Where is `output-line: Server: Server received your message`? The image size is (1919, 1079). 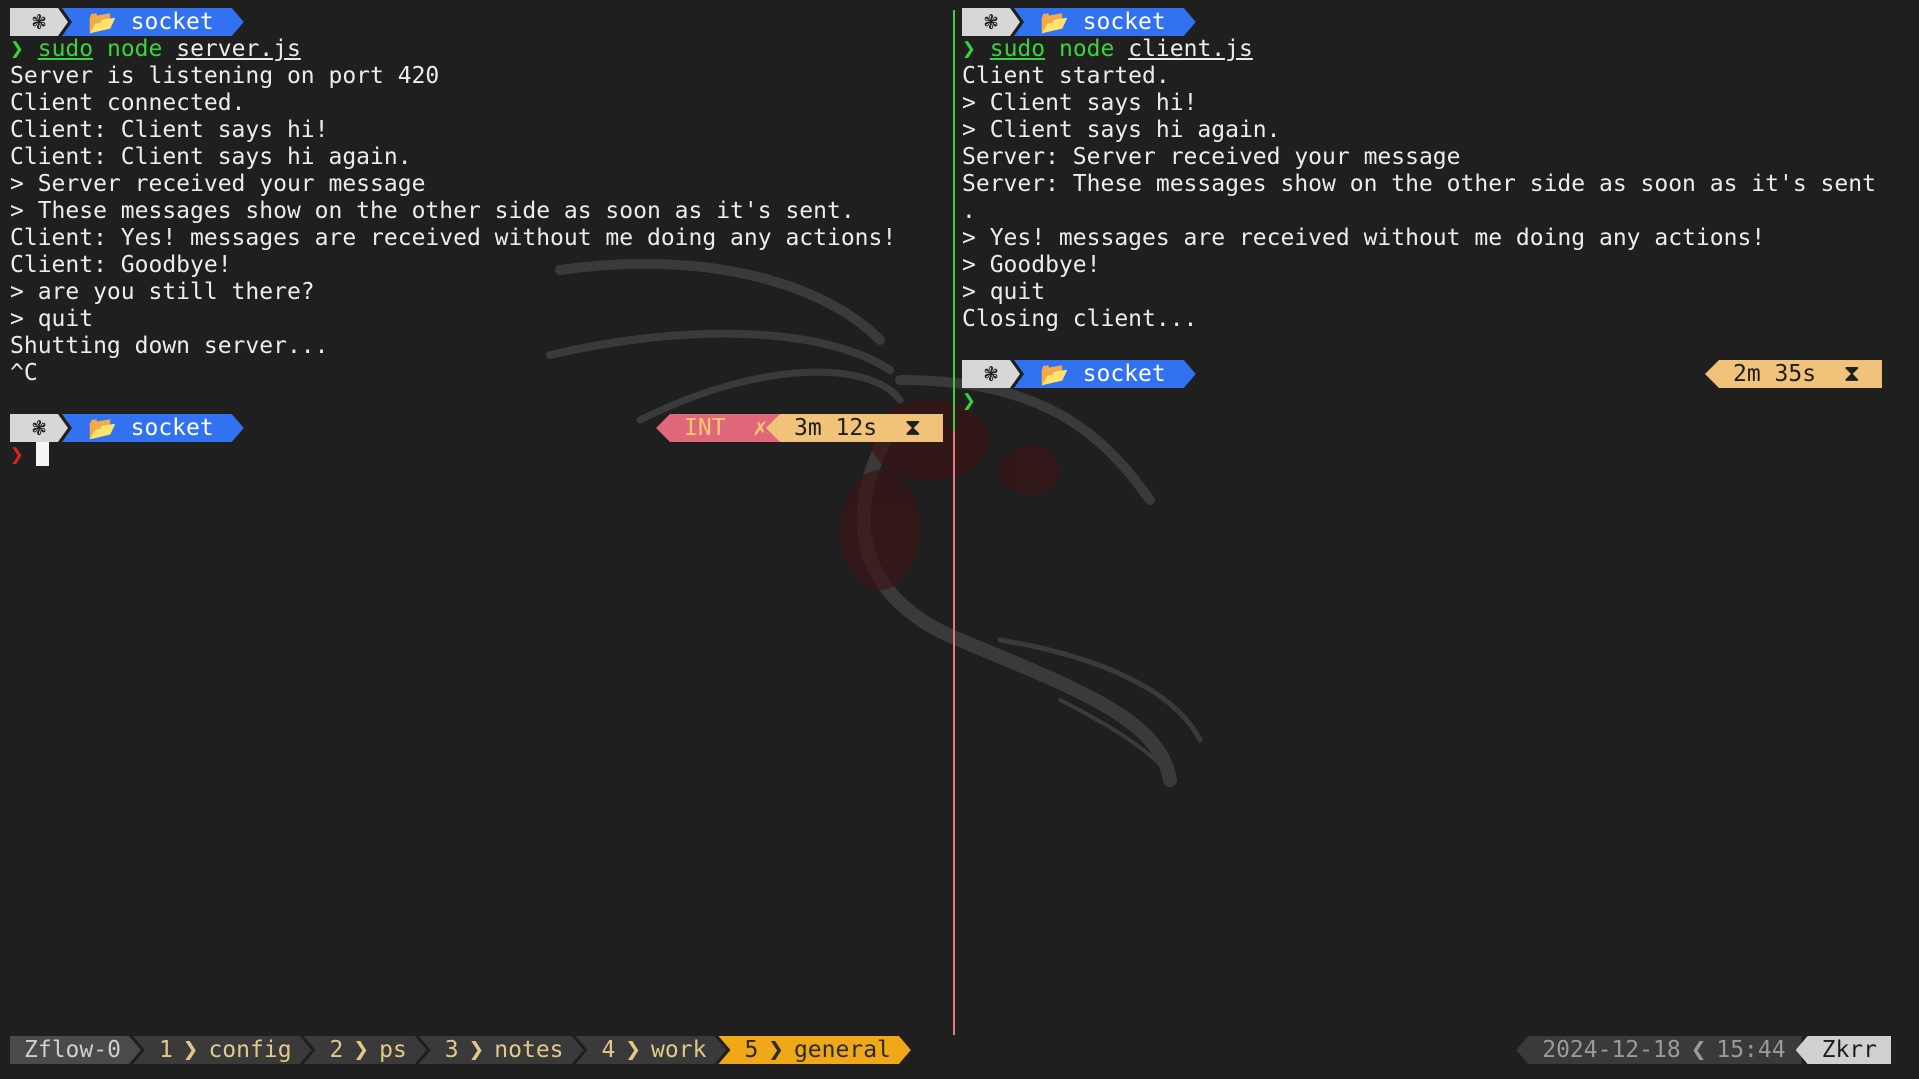
output-line: Server: Server received your message is located at coordinates (1211, 157).